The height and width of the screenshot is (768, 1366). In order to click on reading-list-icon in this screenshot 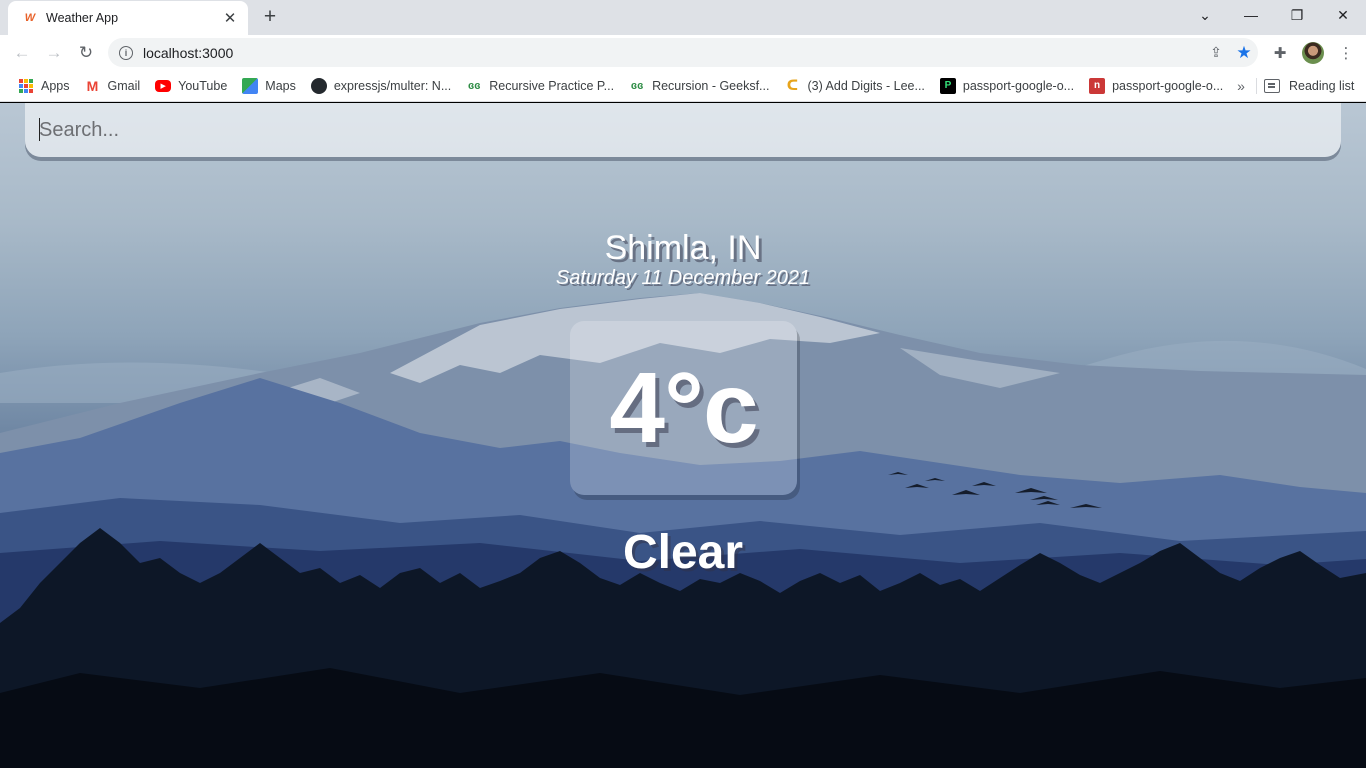, I will do `click(1272, 86)`.